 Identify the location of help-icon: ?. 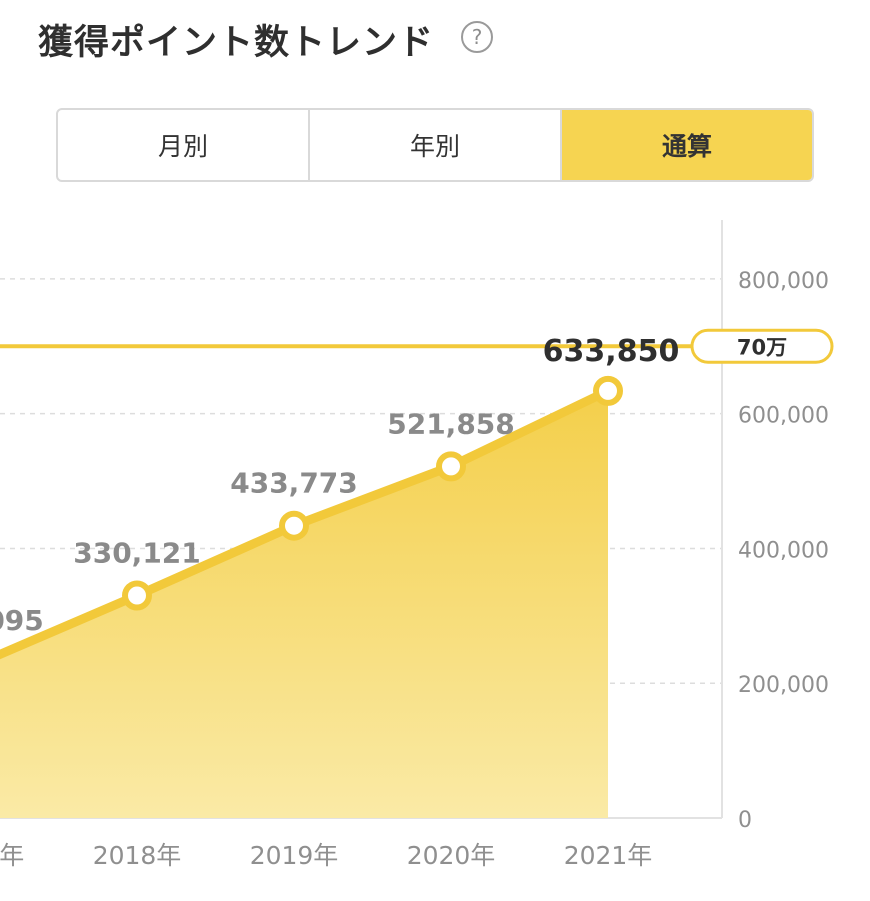
(477, 37).